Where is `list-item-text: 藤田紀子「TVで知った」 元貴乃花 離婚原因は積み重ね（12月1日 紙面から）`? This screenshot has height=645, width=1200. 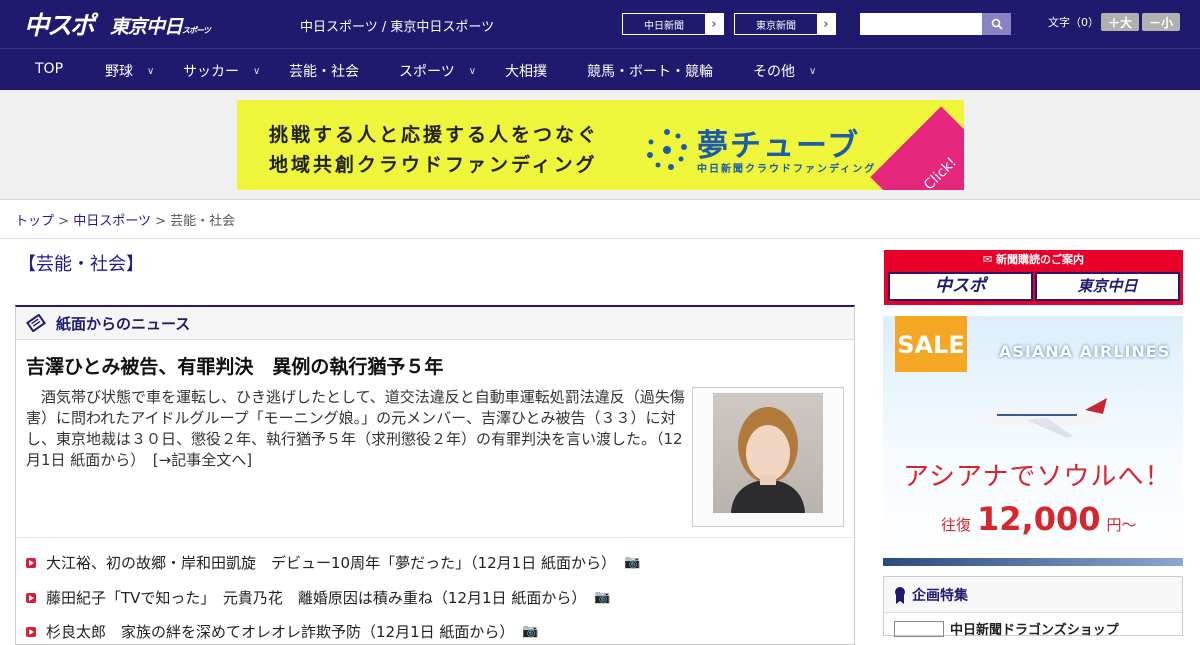
list-item-text: 藤田紀子「TVで知った」 元貴乃花 離婚原因は積み重ね（12月1日 紙面から） is located at coordinates (316, 598).